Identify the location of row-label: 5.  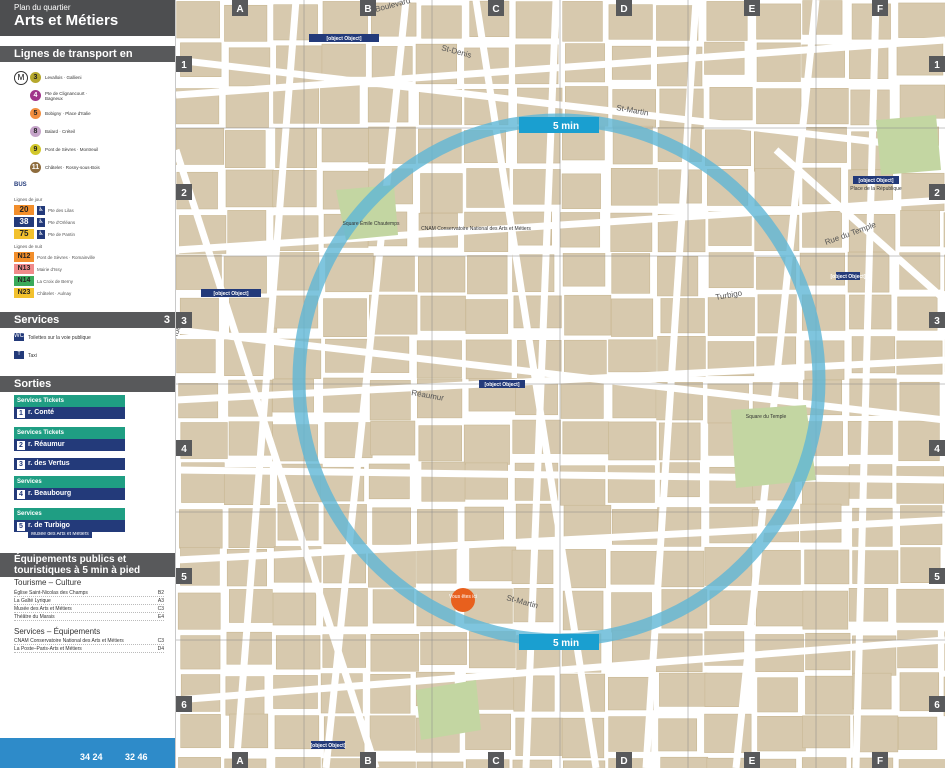
(937, 577).